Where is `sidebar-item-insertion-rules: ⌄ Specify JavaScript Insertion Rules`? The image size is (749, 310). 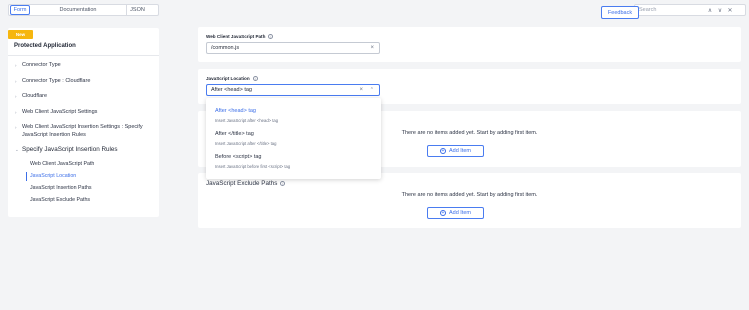
sidebar-item-insertion-rules: ⌄ Specify JavaScript Insertion Rules is located at coordinates (66, 150).